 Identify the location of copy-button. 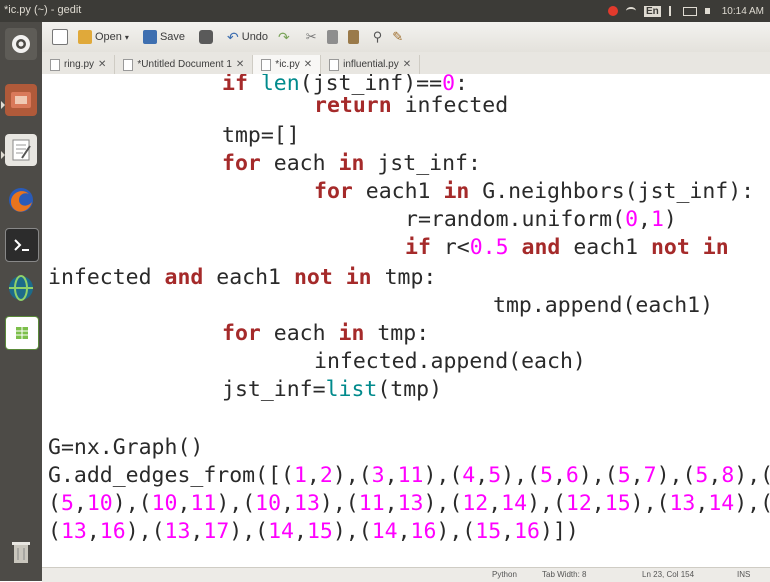
(332, 37).